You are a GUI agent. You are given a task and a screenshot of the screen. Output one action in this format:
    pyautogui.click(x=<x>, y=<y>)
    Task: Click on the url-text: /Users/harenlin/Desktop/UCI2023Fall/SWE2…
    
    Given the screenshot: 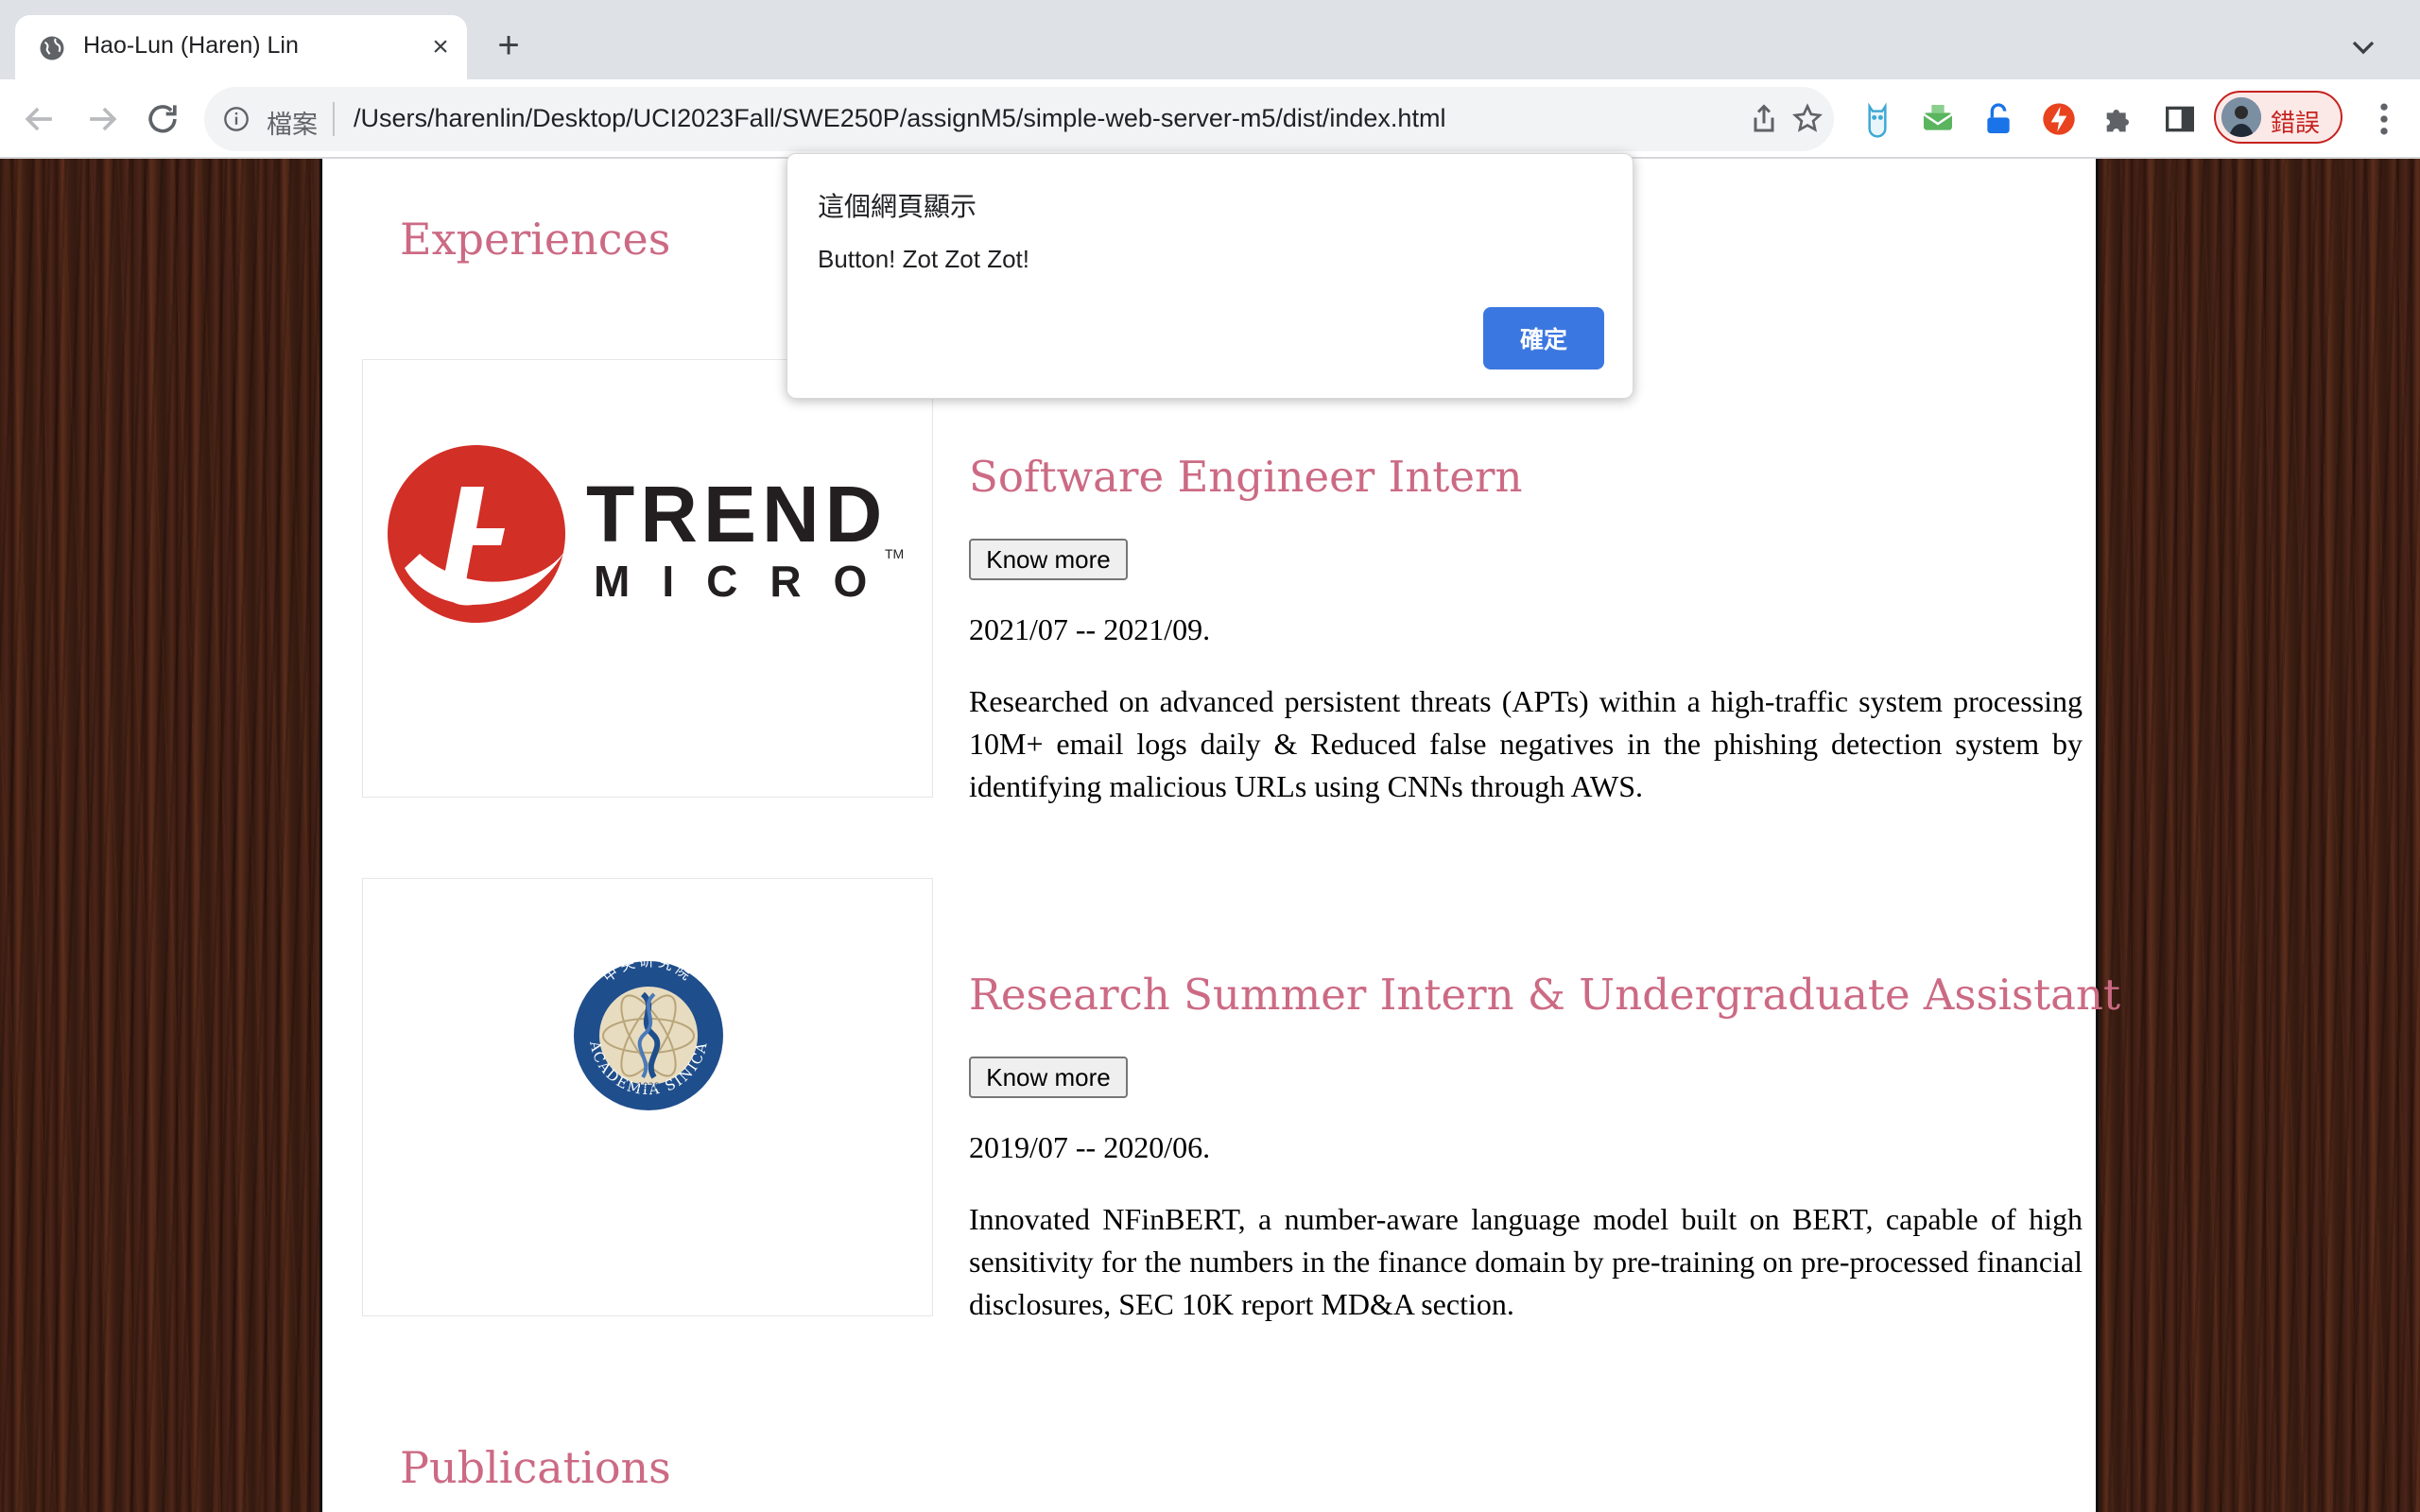 What is the action you would take?
    pyautogui.click(x=899, y=118)
    